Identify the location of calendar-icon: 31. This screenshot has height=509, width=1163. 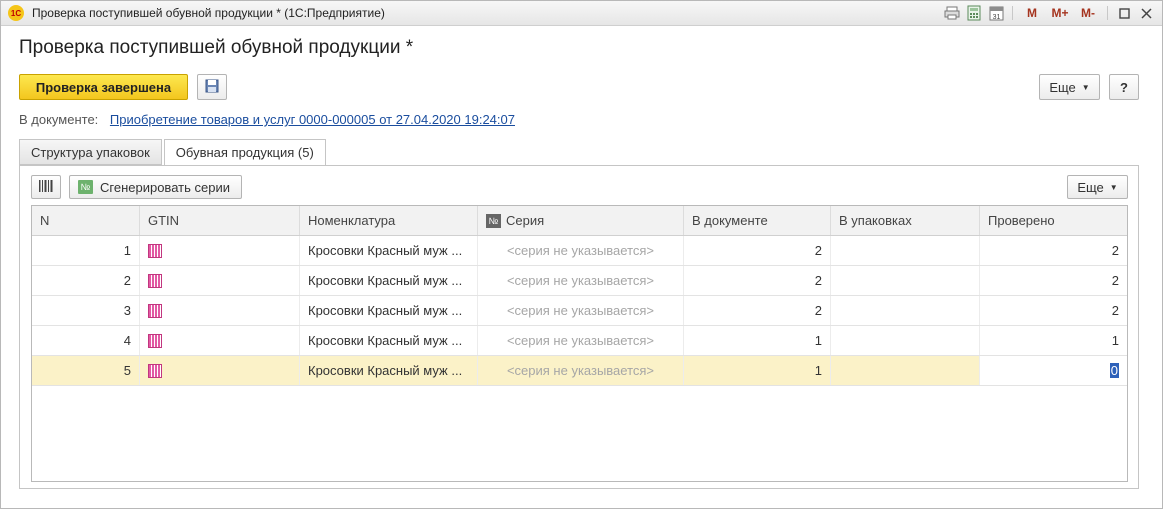
(996, 13).